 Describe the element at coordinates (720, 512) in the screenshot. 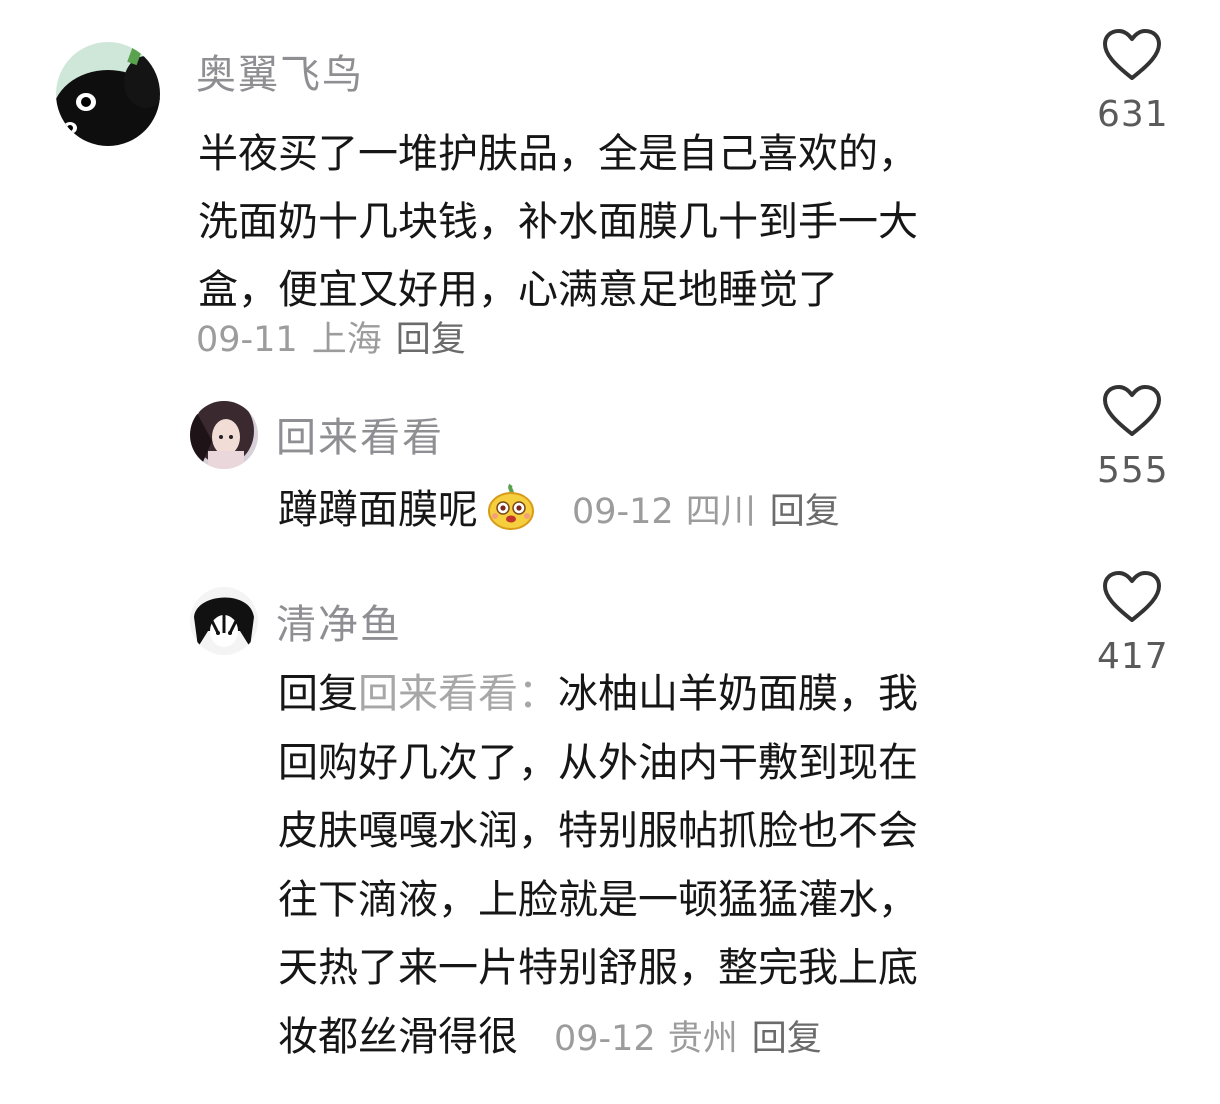

I see `comment-location: 四川` at that location.